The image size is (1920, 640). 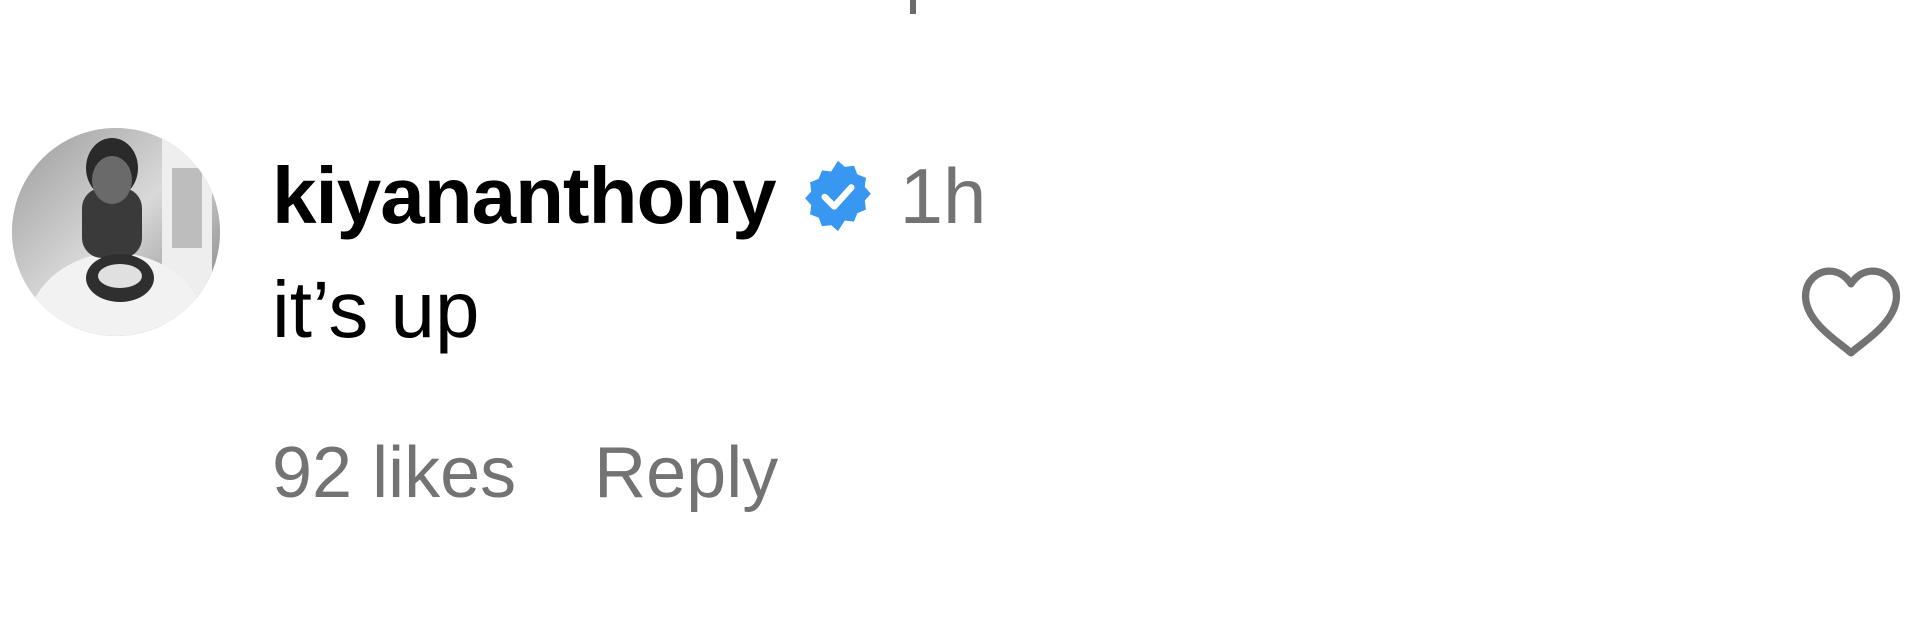 I want to click on comment-text: it’s up, so click(x=376, y=309).